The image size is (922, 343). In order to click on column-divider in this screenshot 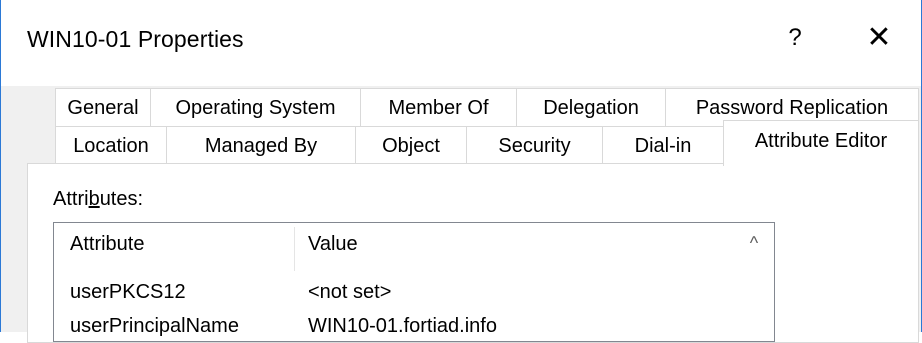, I will do `click(294, 249)`.